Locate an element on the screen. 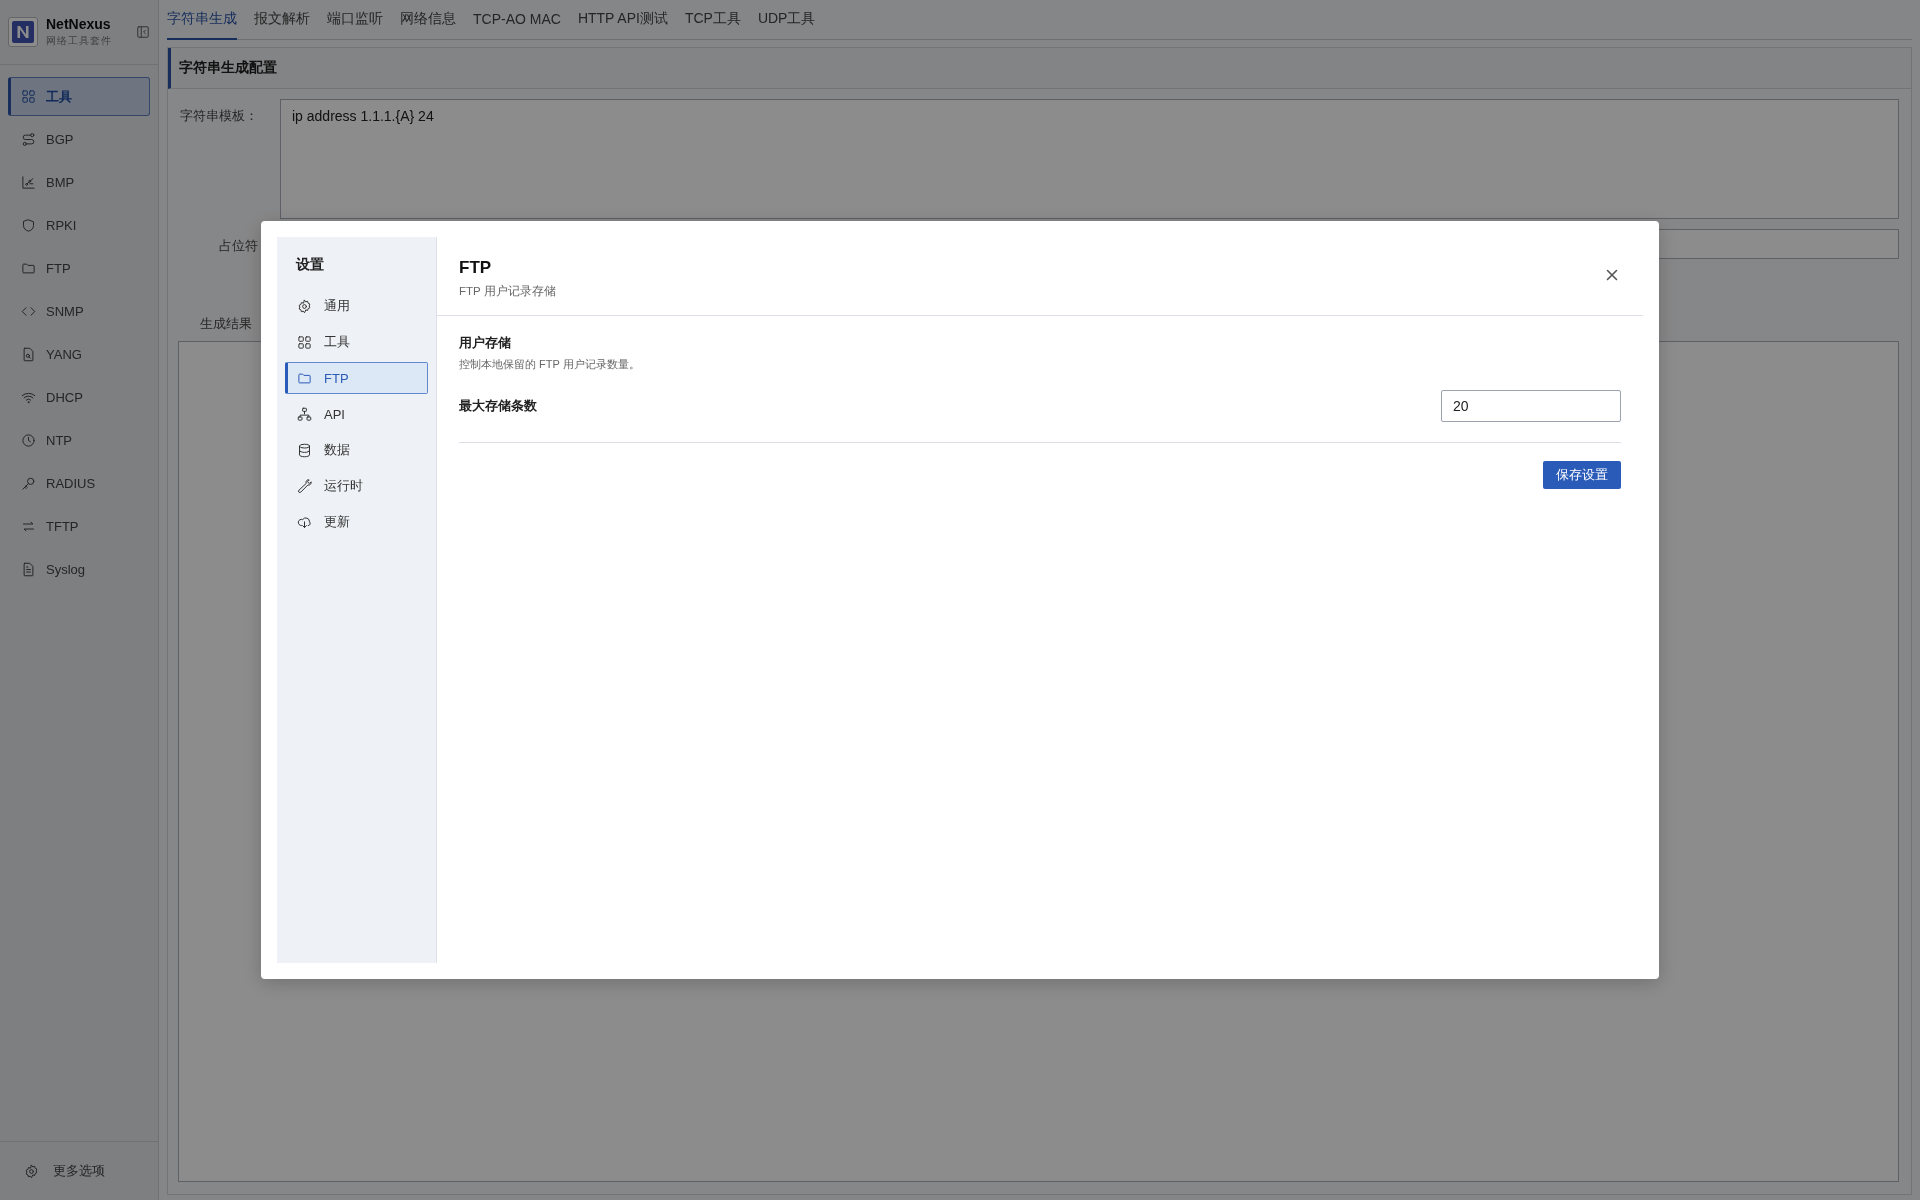 This screenshot has height=1200, width=1920. dialog-subtitle: FTP 用户记录存储 is located at coordinates (507, 291).